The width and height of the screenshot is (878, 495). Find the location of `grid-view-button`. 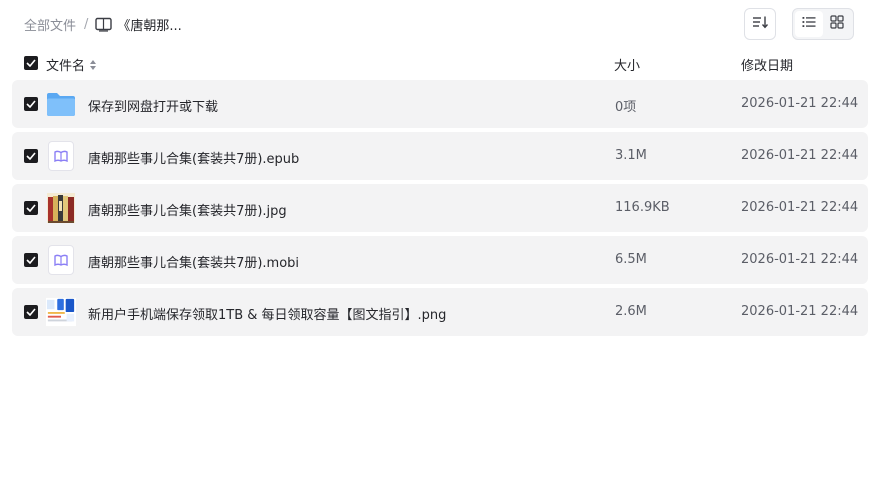

grid-view-button is located at coordinates (837, 24).